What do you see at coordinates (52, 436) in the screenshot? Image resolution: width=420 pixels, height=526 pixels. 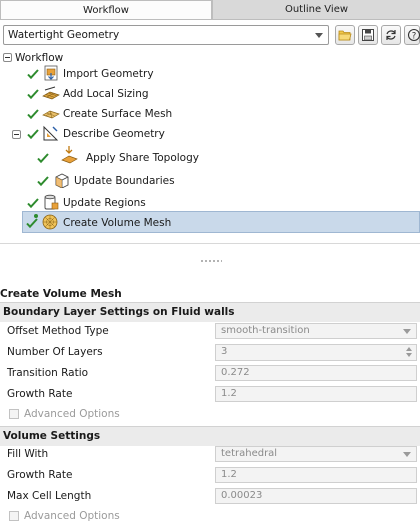 I see `section-heading: Volume Settings` at bounding box center [52, 436].